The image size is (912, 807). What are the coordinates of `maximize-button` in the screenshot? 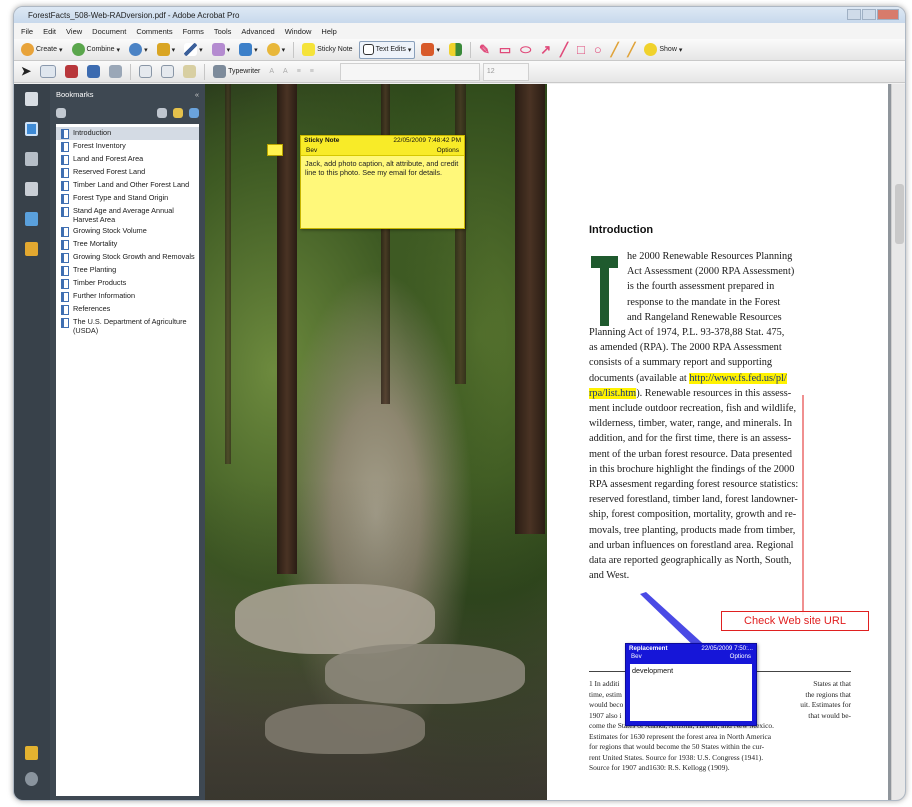 It's located at (869, 14).